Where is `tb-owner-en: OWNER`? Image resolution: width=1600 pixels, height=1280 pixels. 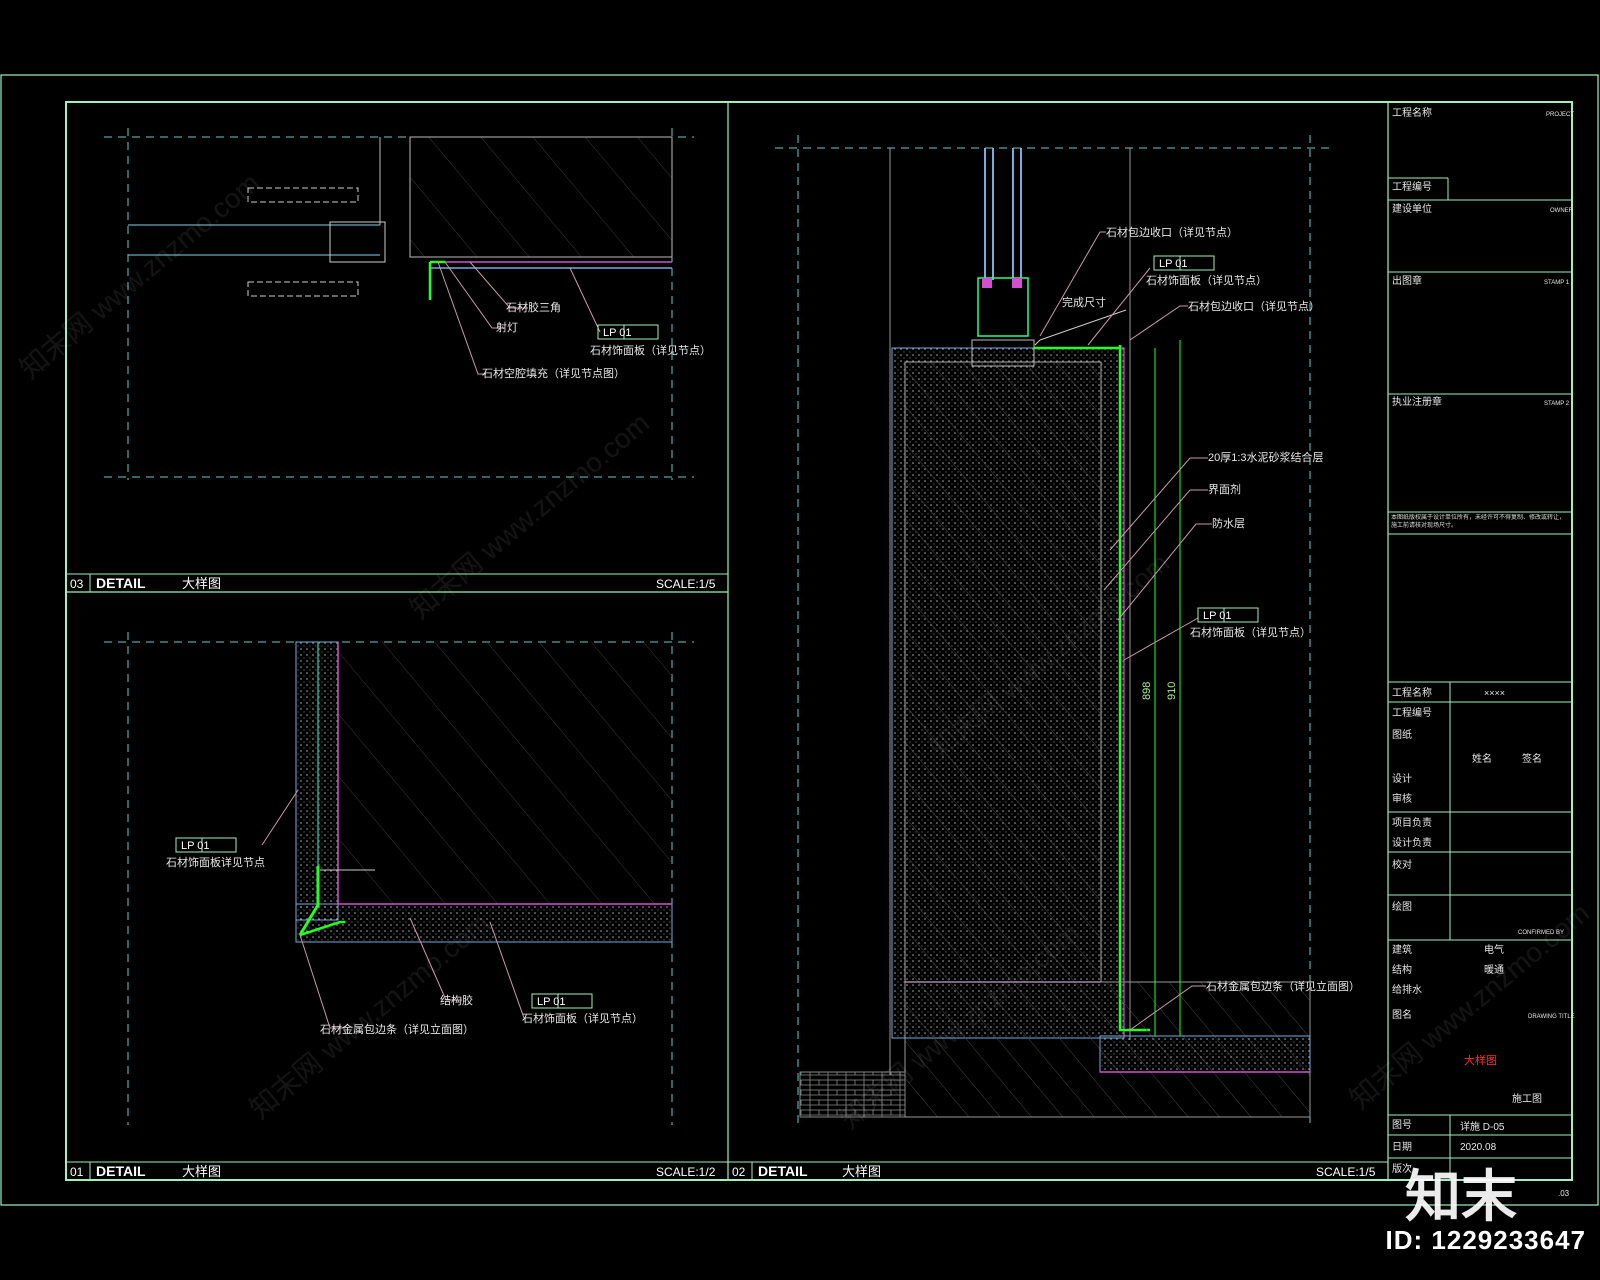
tb-owner-en: OWNER is located at coordinates (1562, 211).